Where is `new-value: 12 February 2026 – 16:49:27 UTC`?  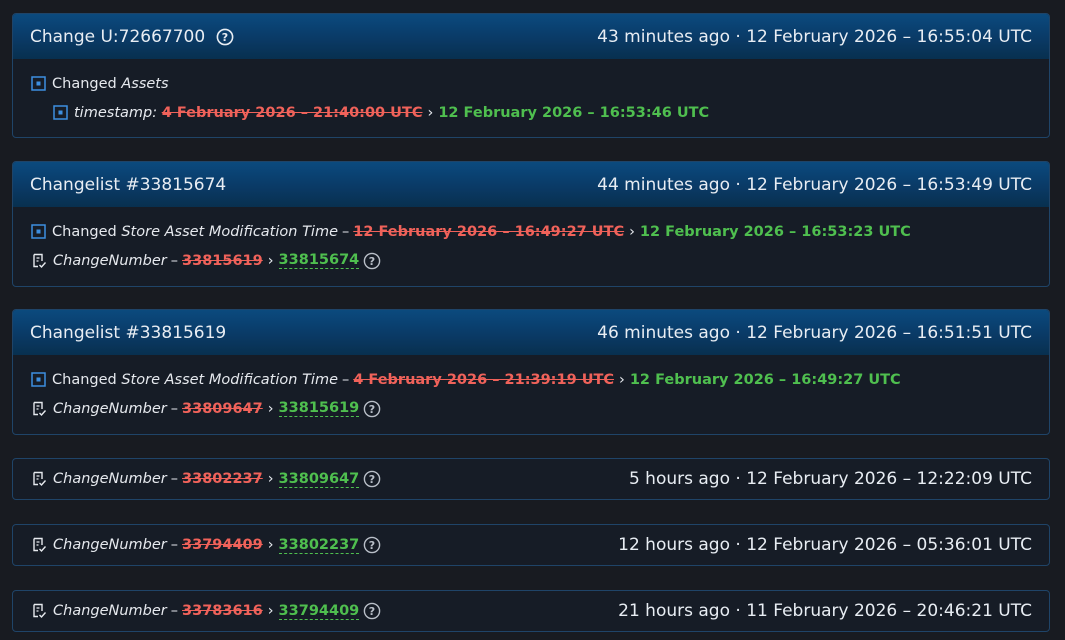 new-value: 12 February 2026 – 16:49:27 UTC is located at coordinates (765, 379).